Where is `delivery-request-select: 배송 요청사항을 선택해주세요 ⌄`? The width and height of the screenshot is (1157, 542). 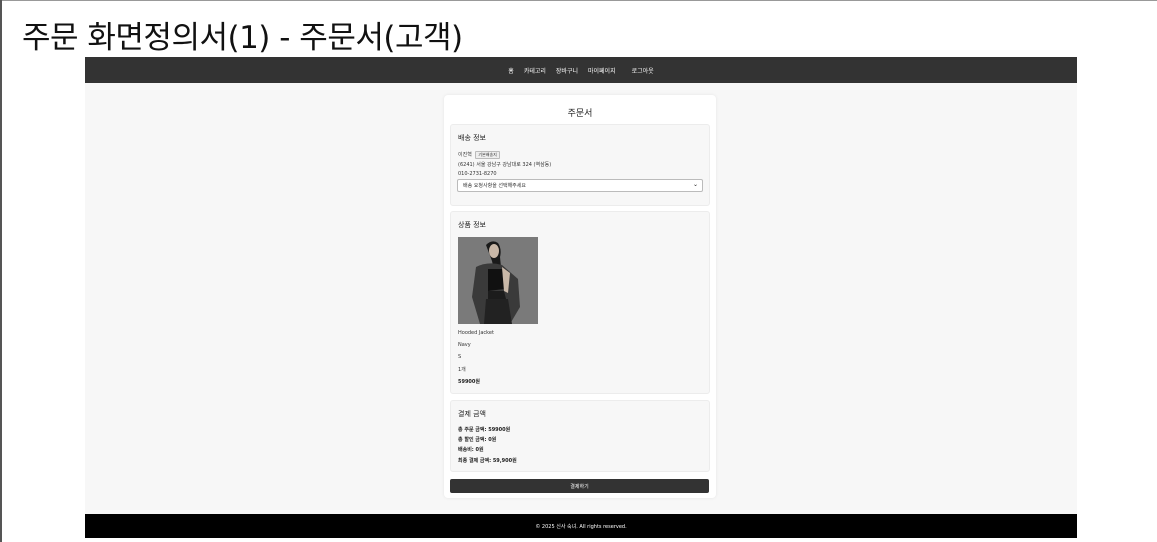
delivery-request-select: 배송 요청사항을 선택해주세요 ⌄ is located at coordinates (580, 185).